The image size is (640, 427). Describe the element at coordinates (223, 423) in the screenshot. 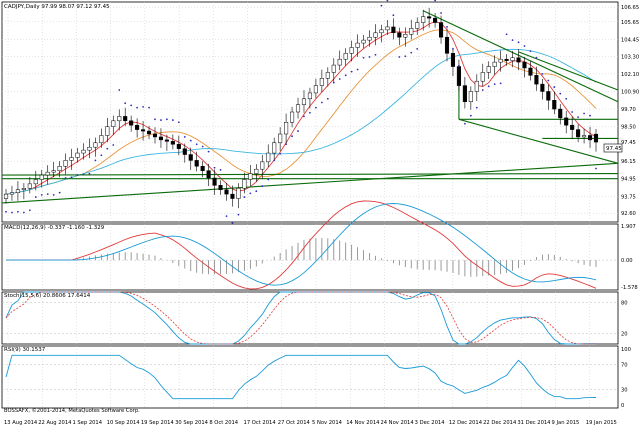

I see `time-tick-label: 8 Oct 2014` at that location.